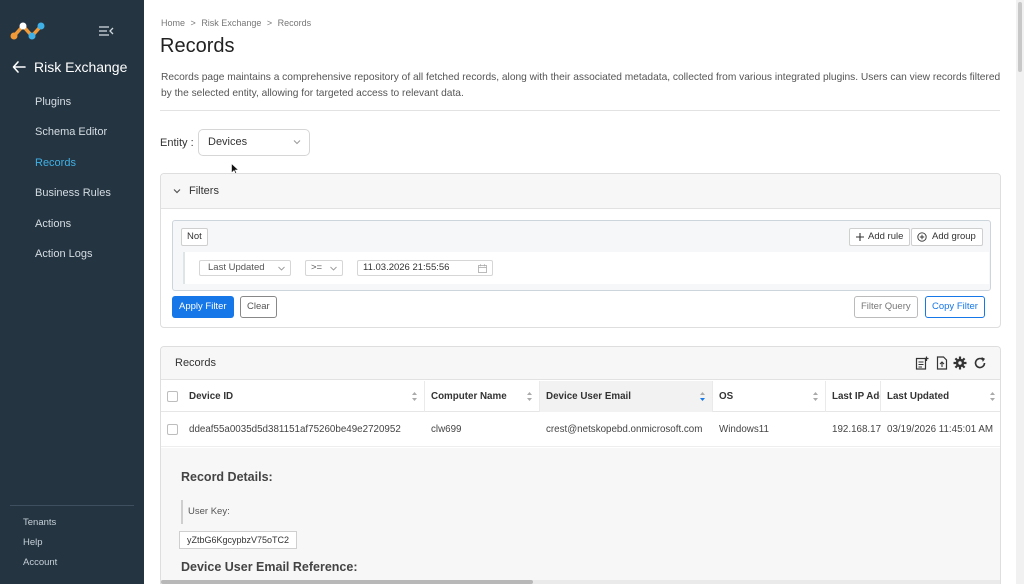  I want to click on rule-datetime-value: 11.03.2026 21:55:56, so click(406, 267).